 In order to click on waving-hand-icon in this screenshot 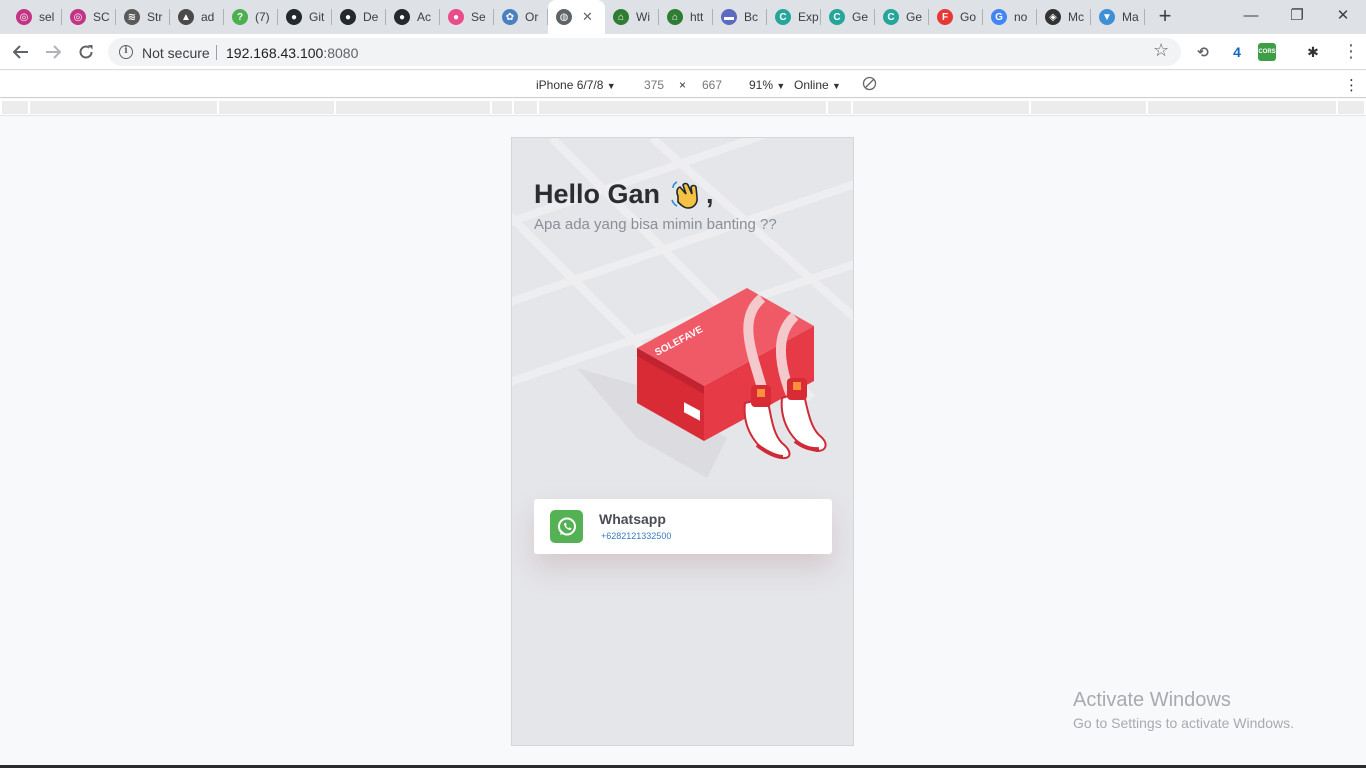, I will do `click(684, 195)`.